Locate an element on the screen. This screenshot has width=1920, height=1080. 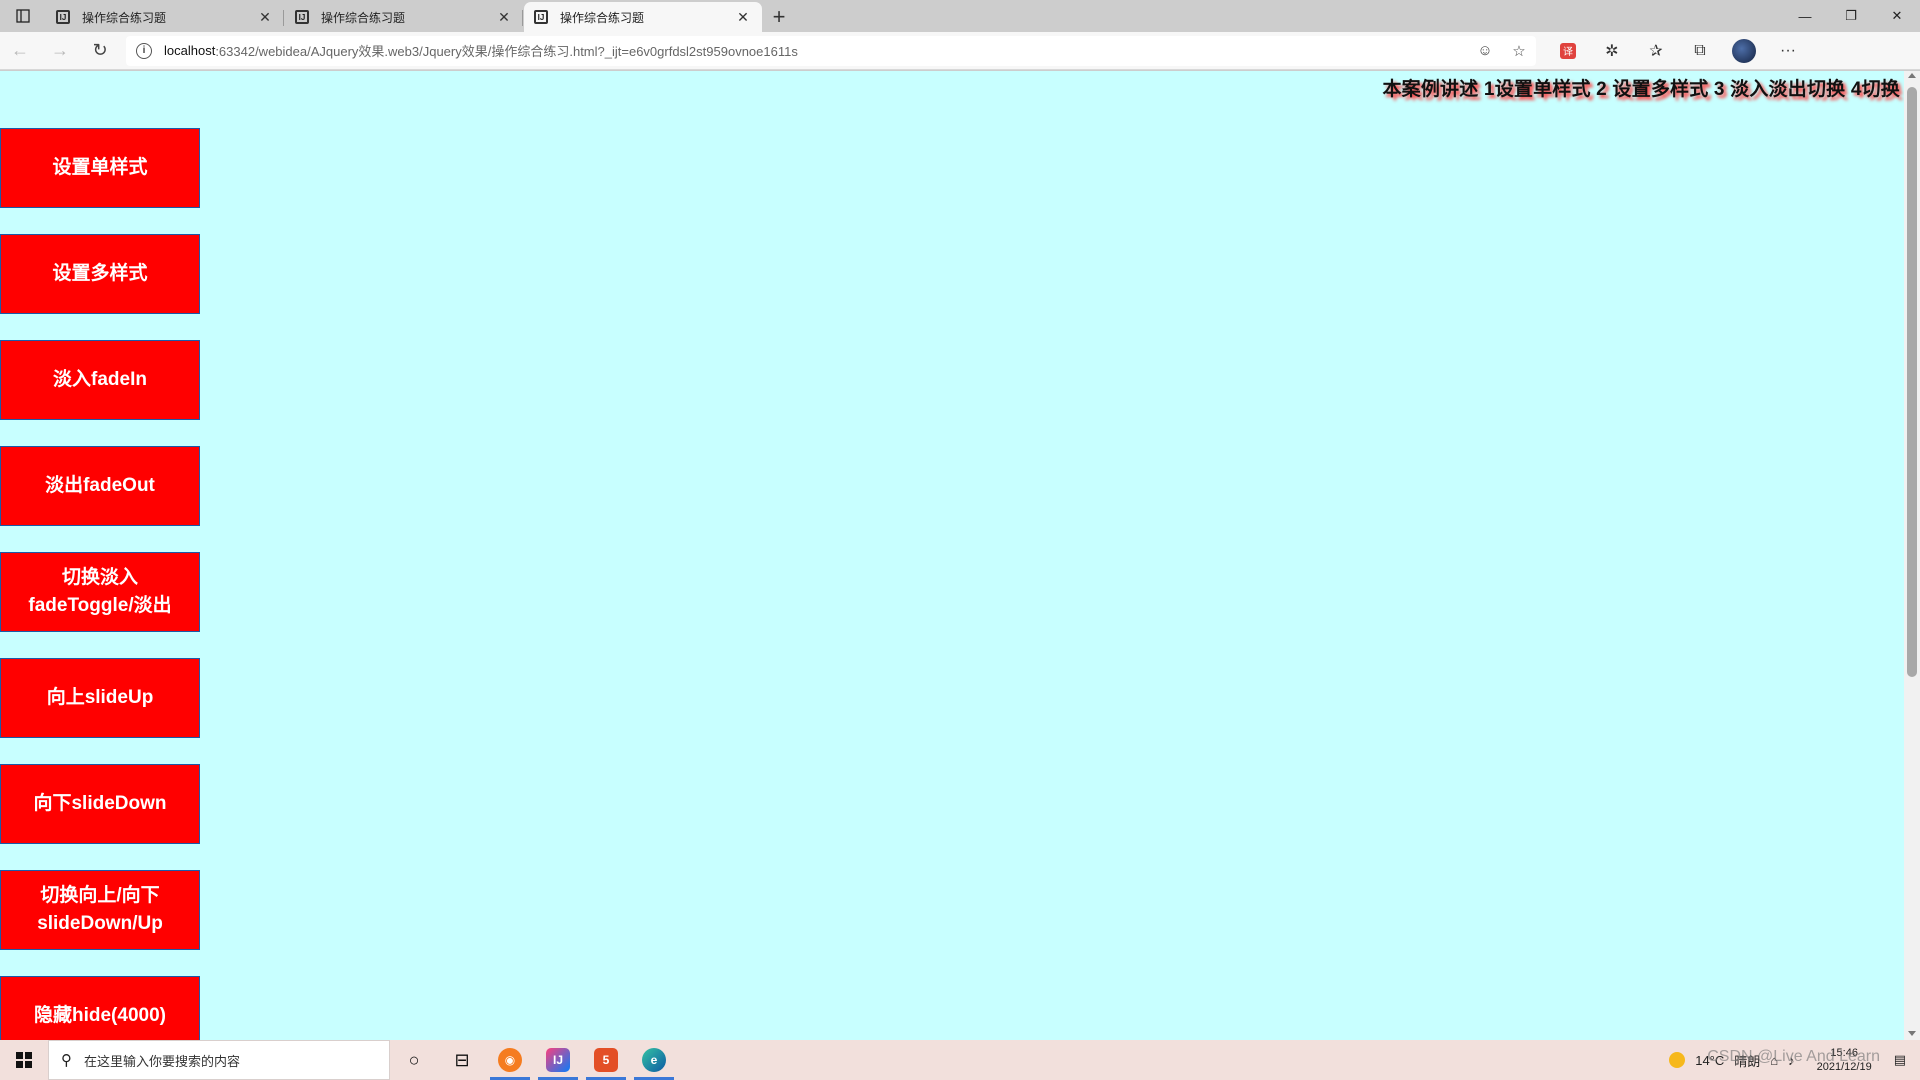
collections-icon: ⧉ is located at coordinates (1700, 51).